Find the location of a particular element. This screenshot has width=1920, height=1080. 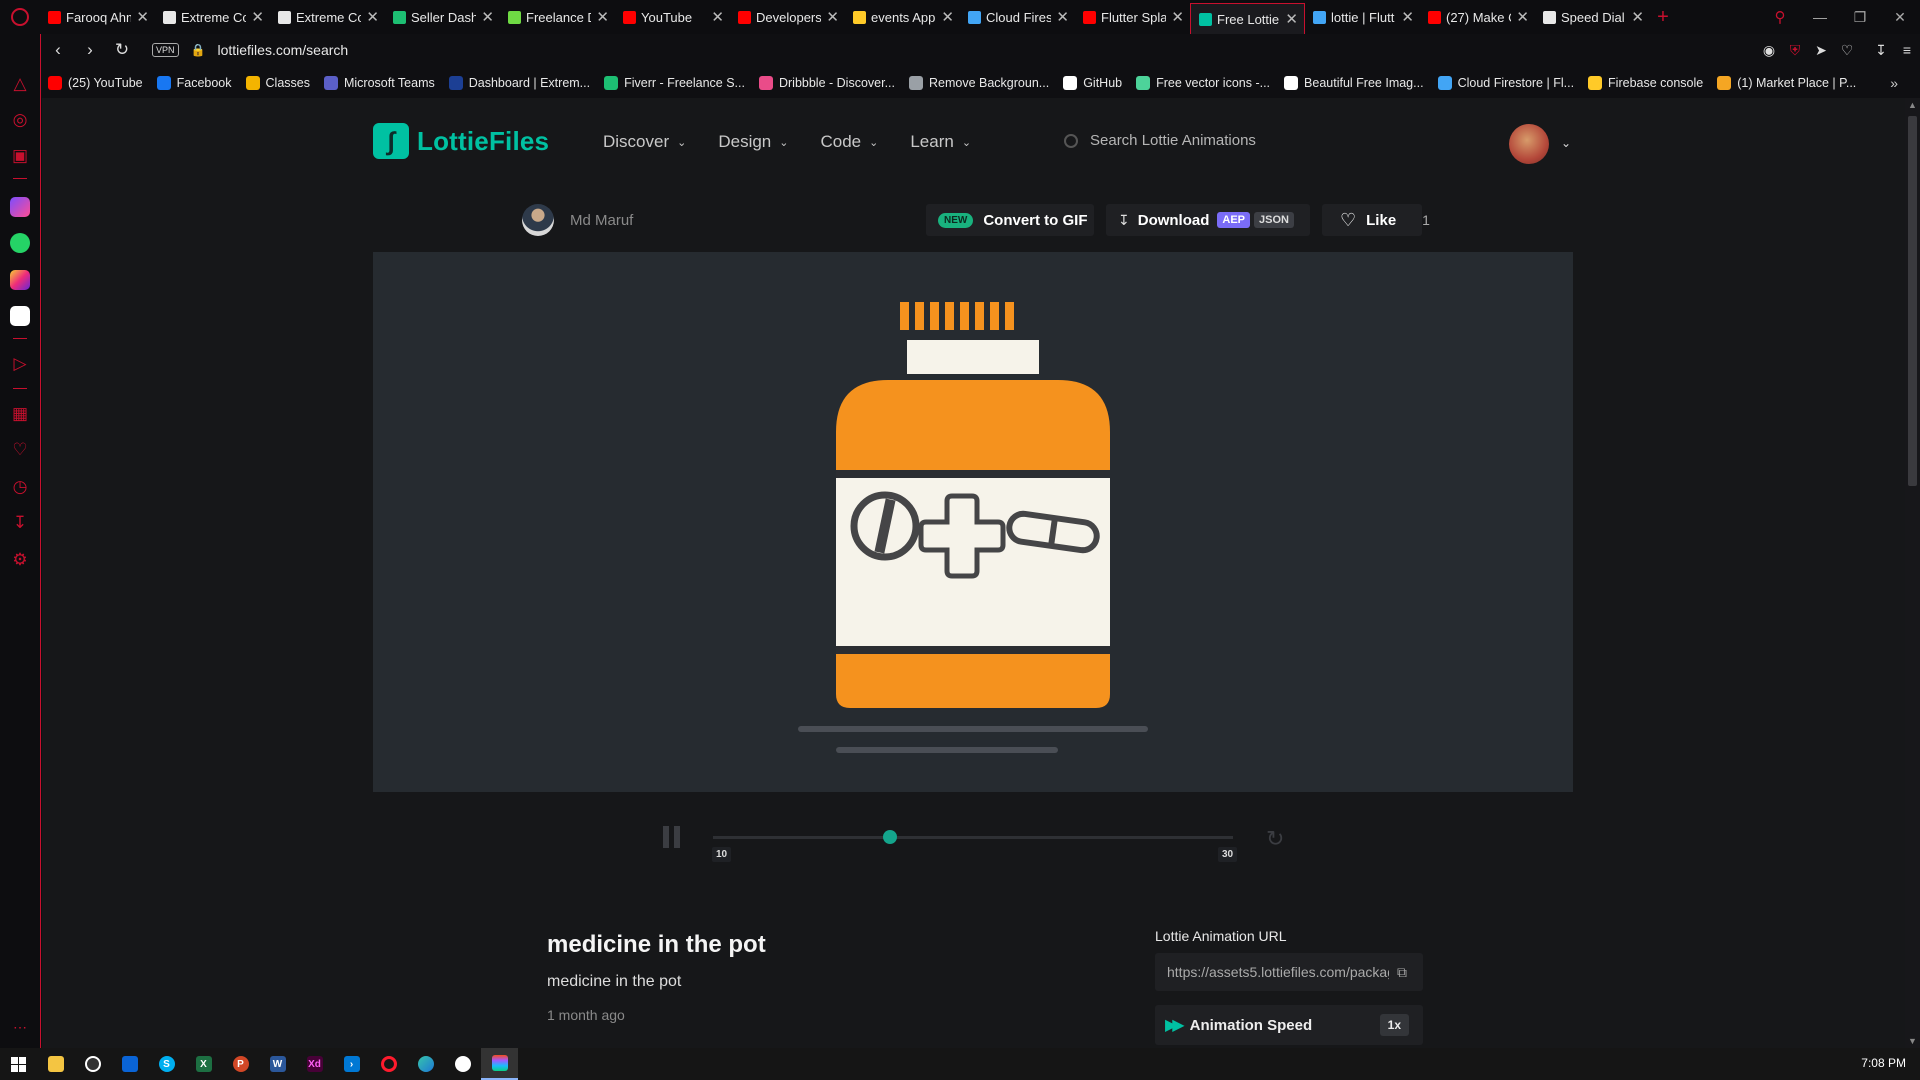

bag-icon: ▣ is located at coordinates (20, 156).